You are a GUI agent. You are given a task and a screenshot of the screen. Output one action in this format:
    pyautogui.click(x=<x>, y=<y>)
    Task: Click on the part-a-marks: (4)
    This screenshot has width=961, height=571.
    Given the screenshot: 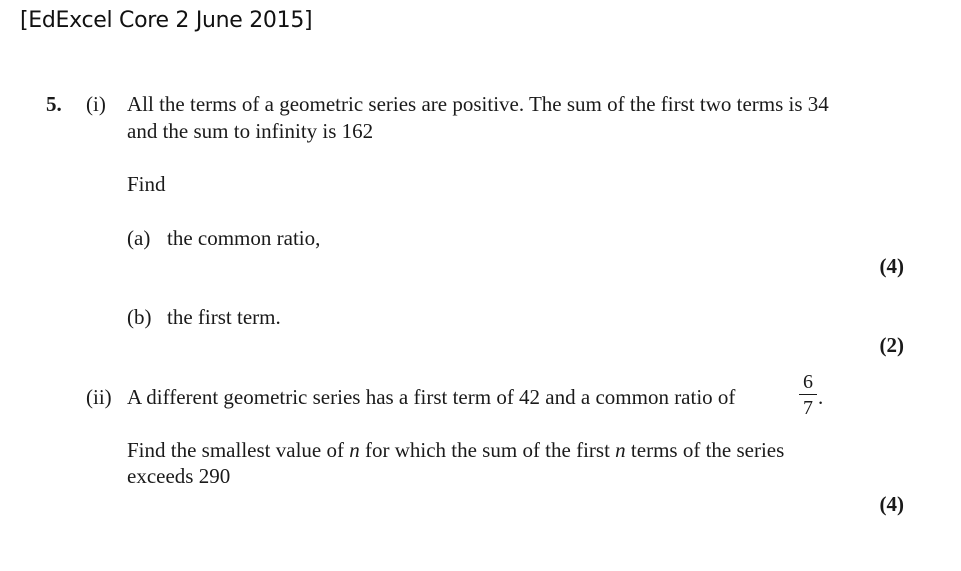 What is the action you would take?
    pyautogui.click(x=892, y=266)
    